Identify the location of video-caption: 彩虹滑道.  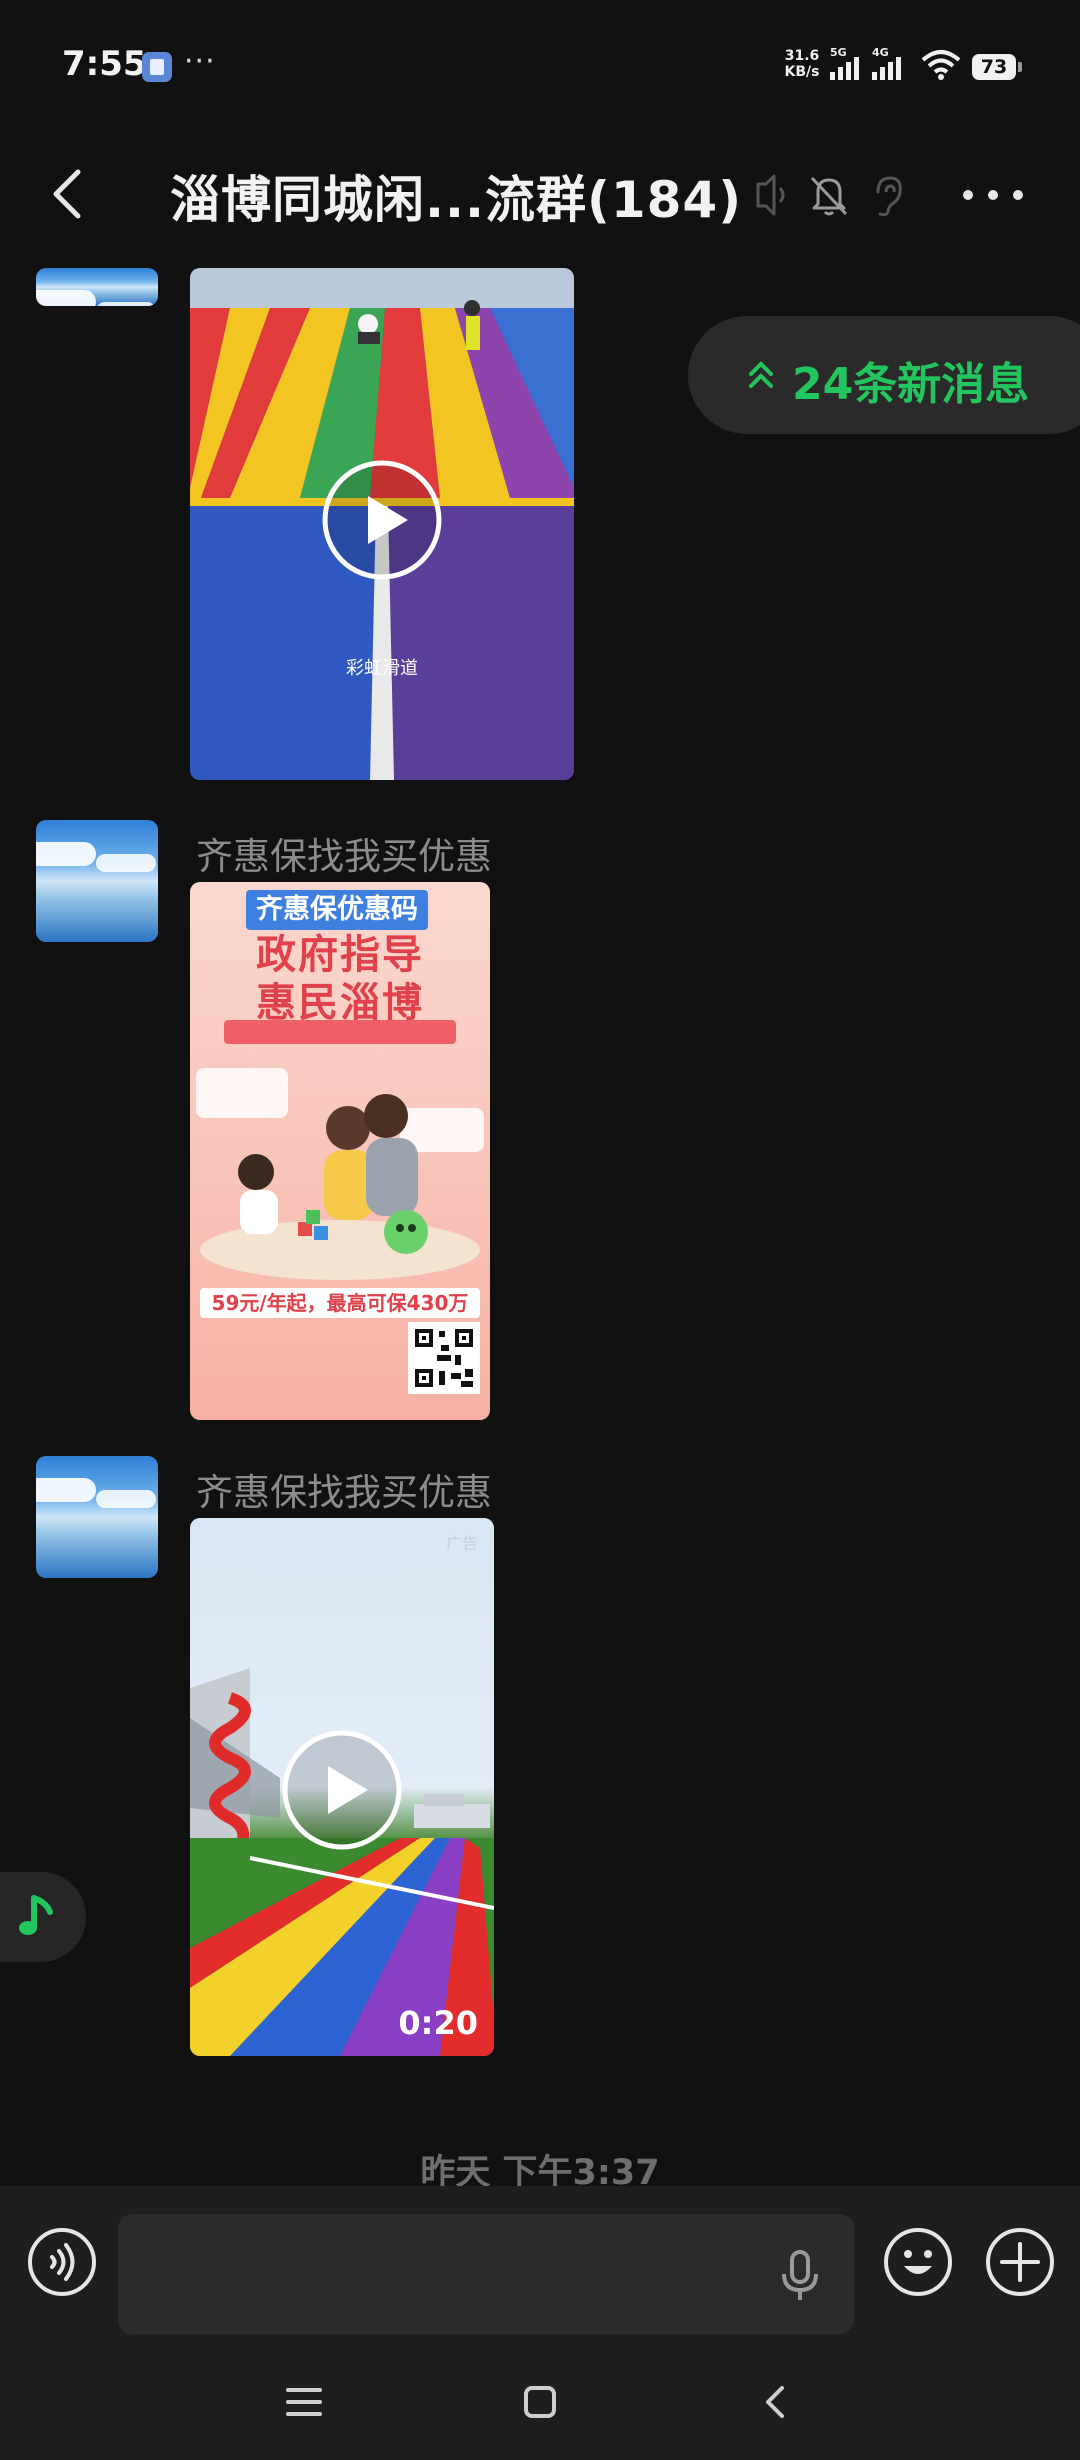
(382, 668).